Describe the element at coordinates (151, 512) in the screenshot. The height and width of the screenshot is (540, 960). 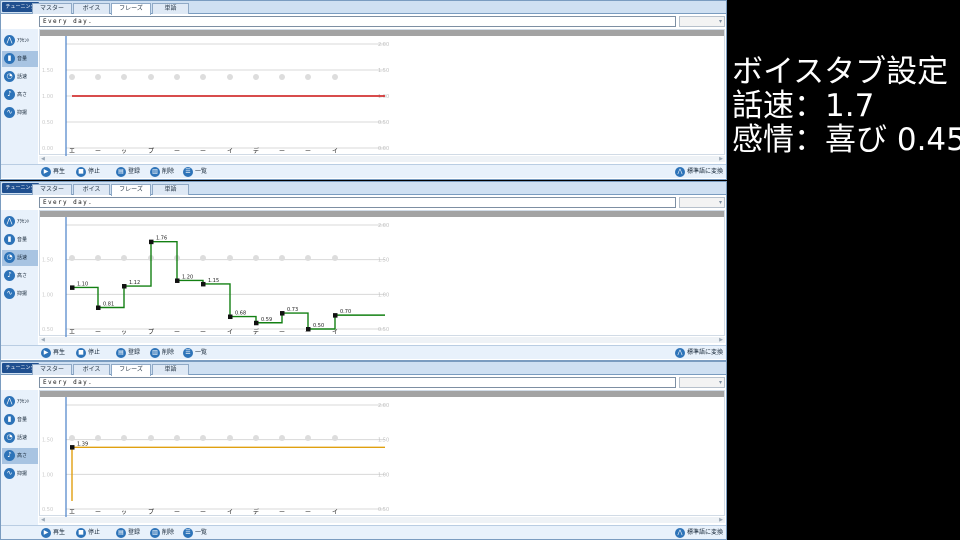
I see `kana-label: プ` at that location.